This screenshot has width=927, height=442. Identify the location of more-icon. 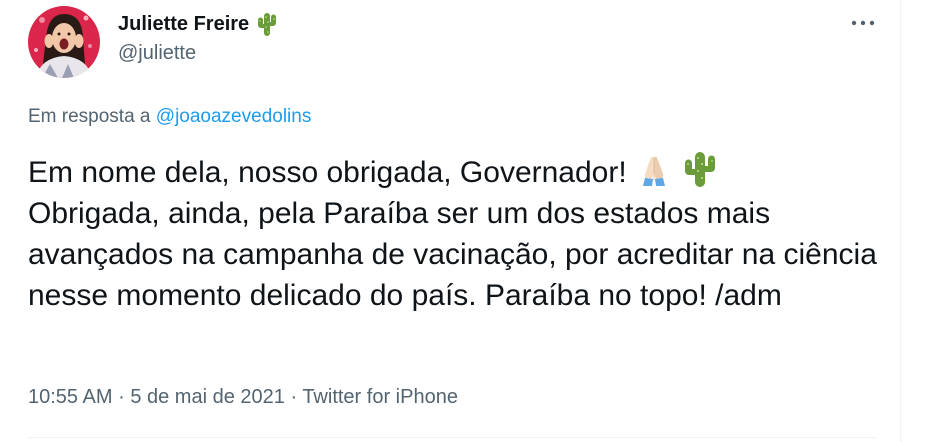
(863, 23).